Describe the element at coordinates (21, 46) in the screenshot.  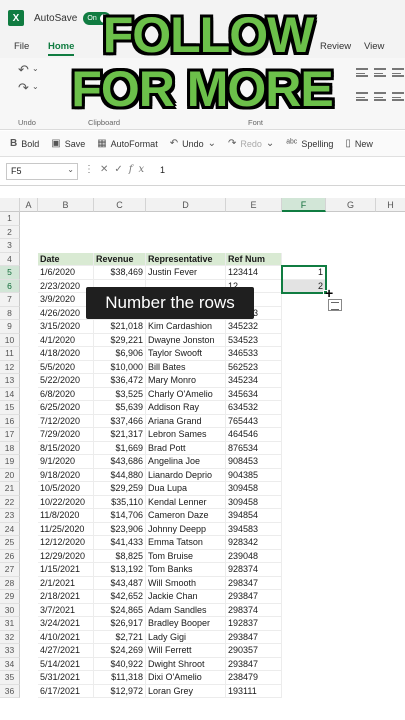
I see `tab-file: File` at that location.